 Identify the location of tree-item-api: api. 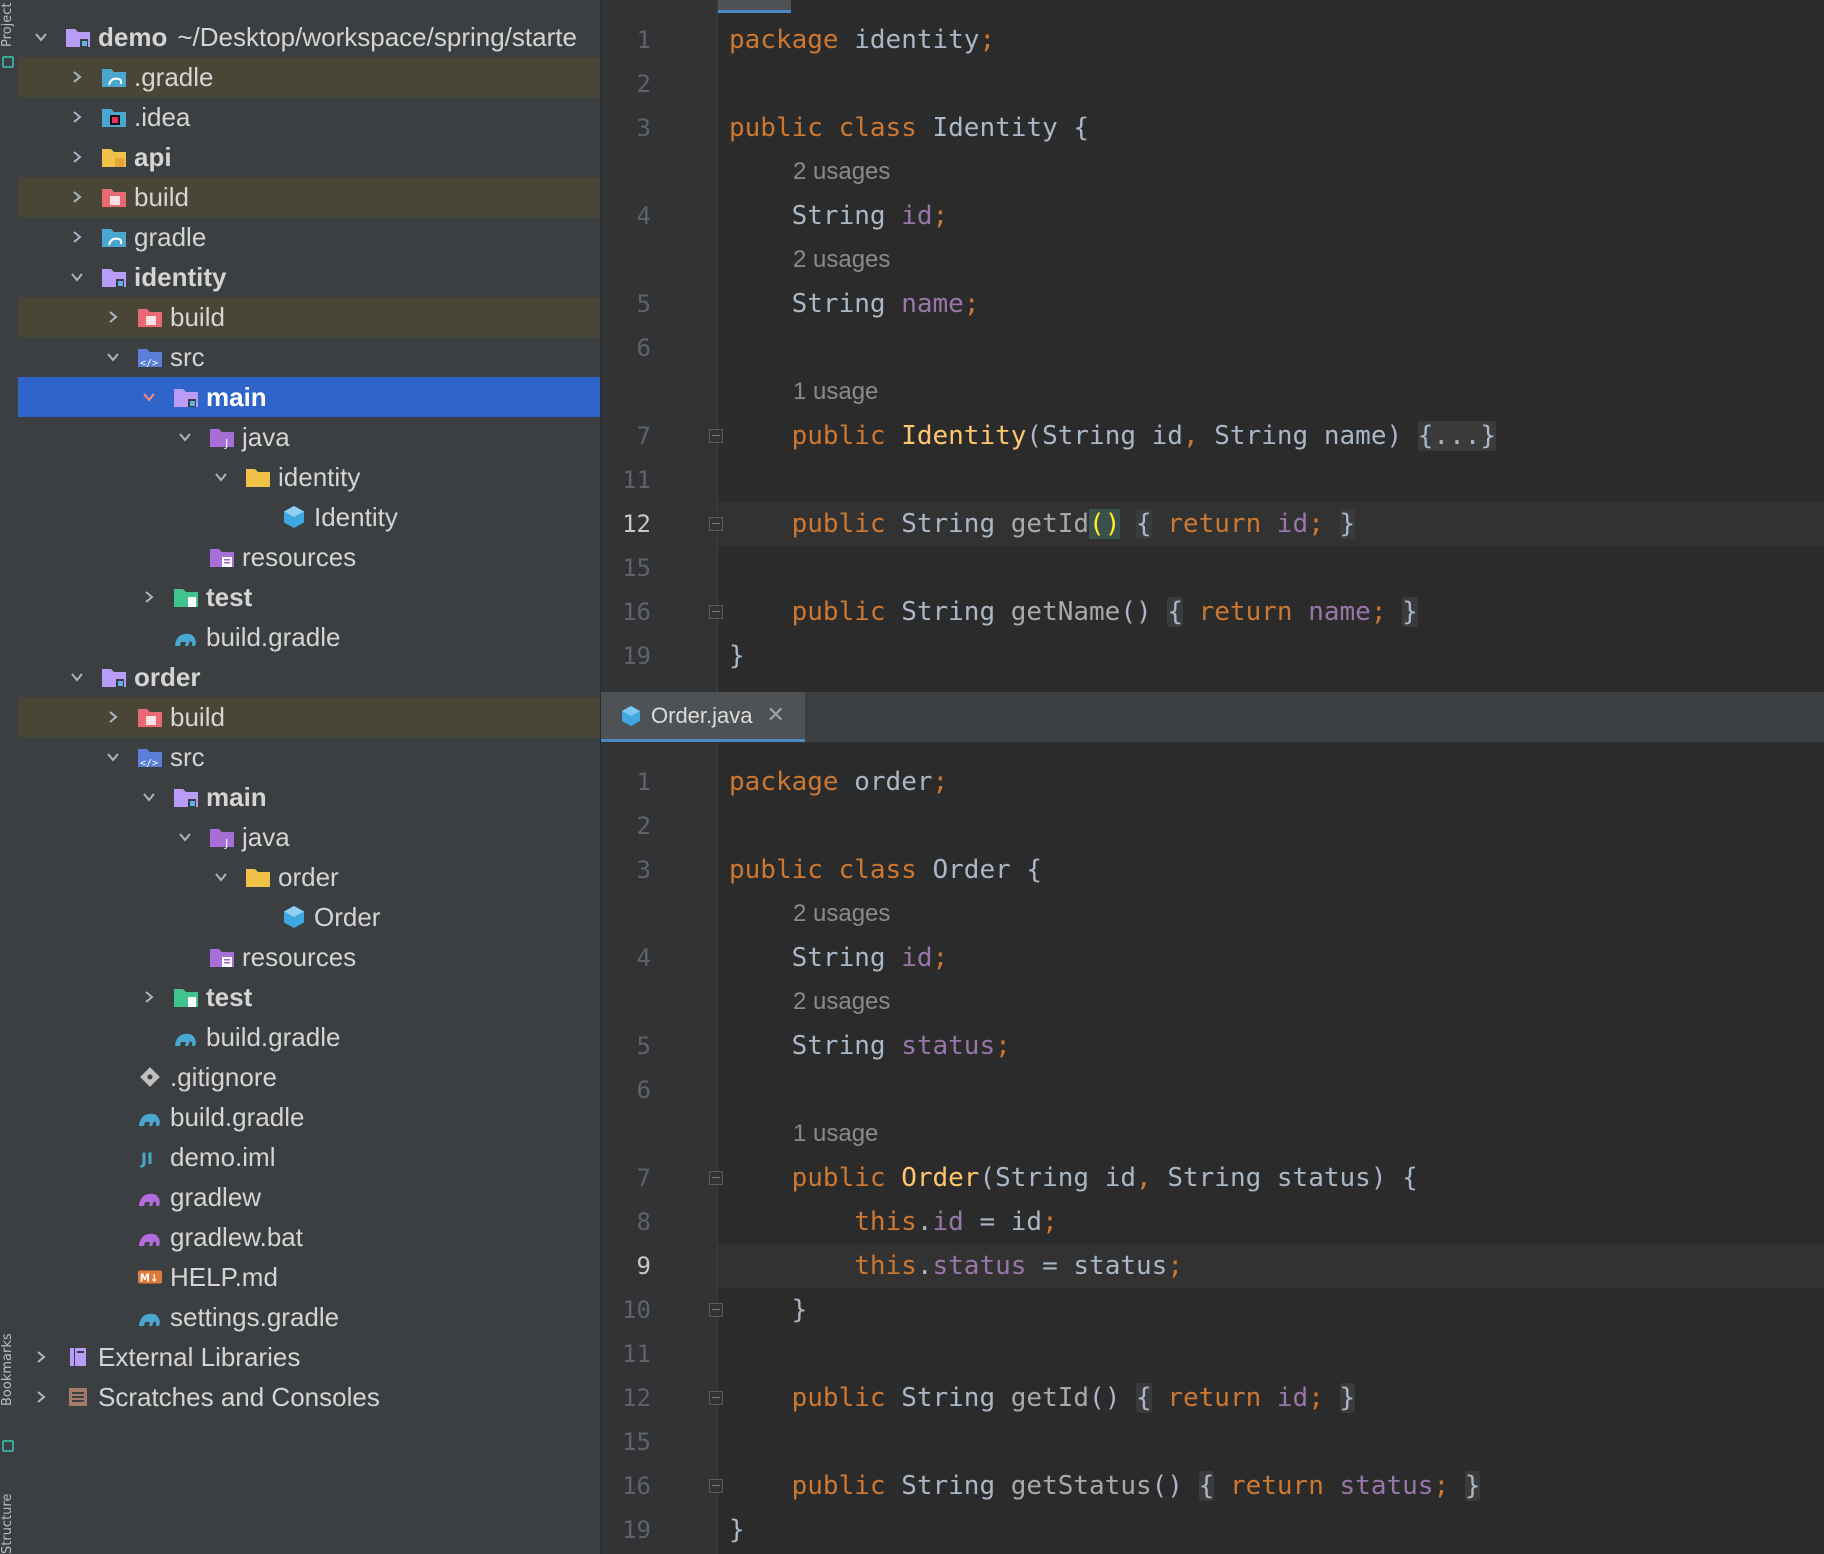
(309, 157).